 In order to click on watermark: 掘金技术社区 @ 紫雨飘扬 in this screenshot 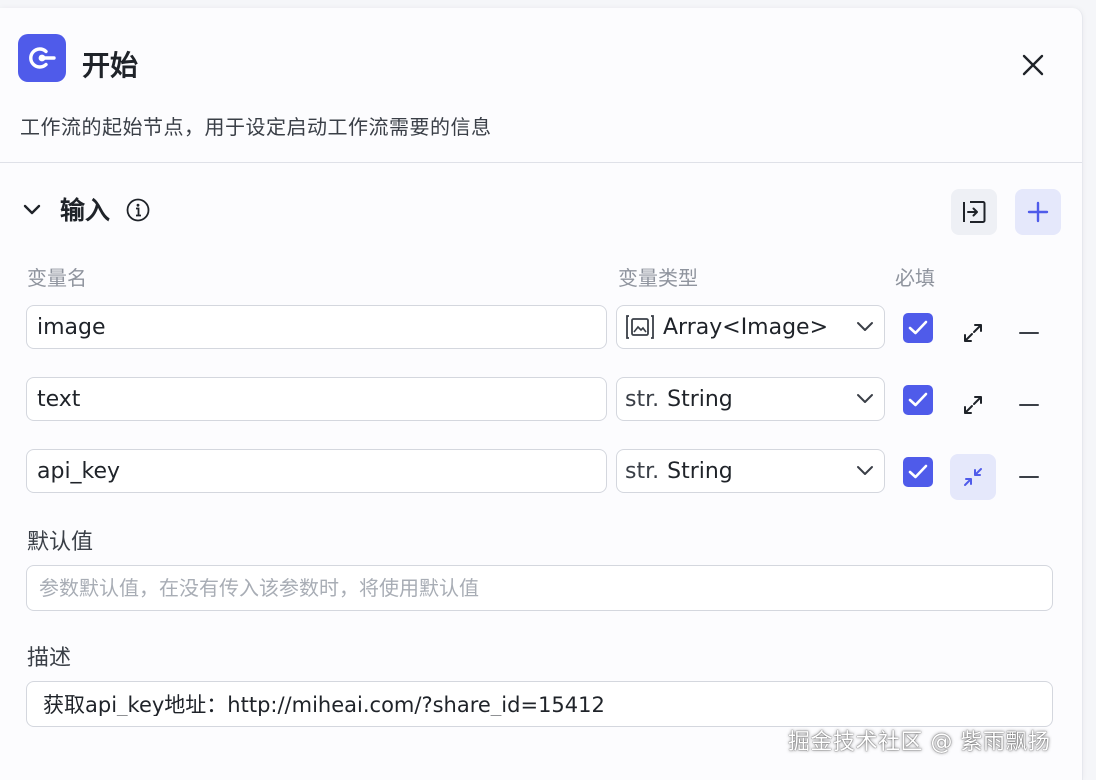, I will do `click(919, 742)`.